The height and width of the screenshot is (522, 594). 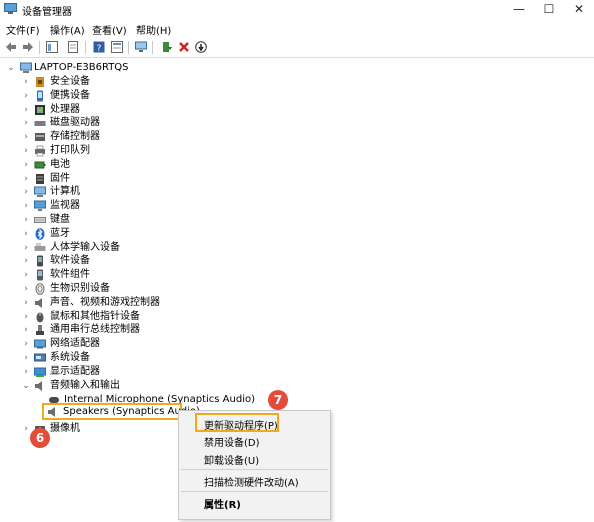 I want to click on category-label: 计算机, so click(x=65, y=192).